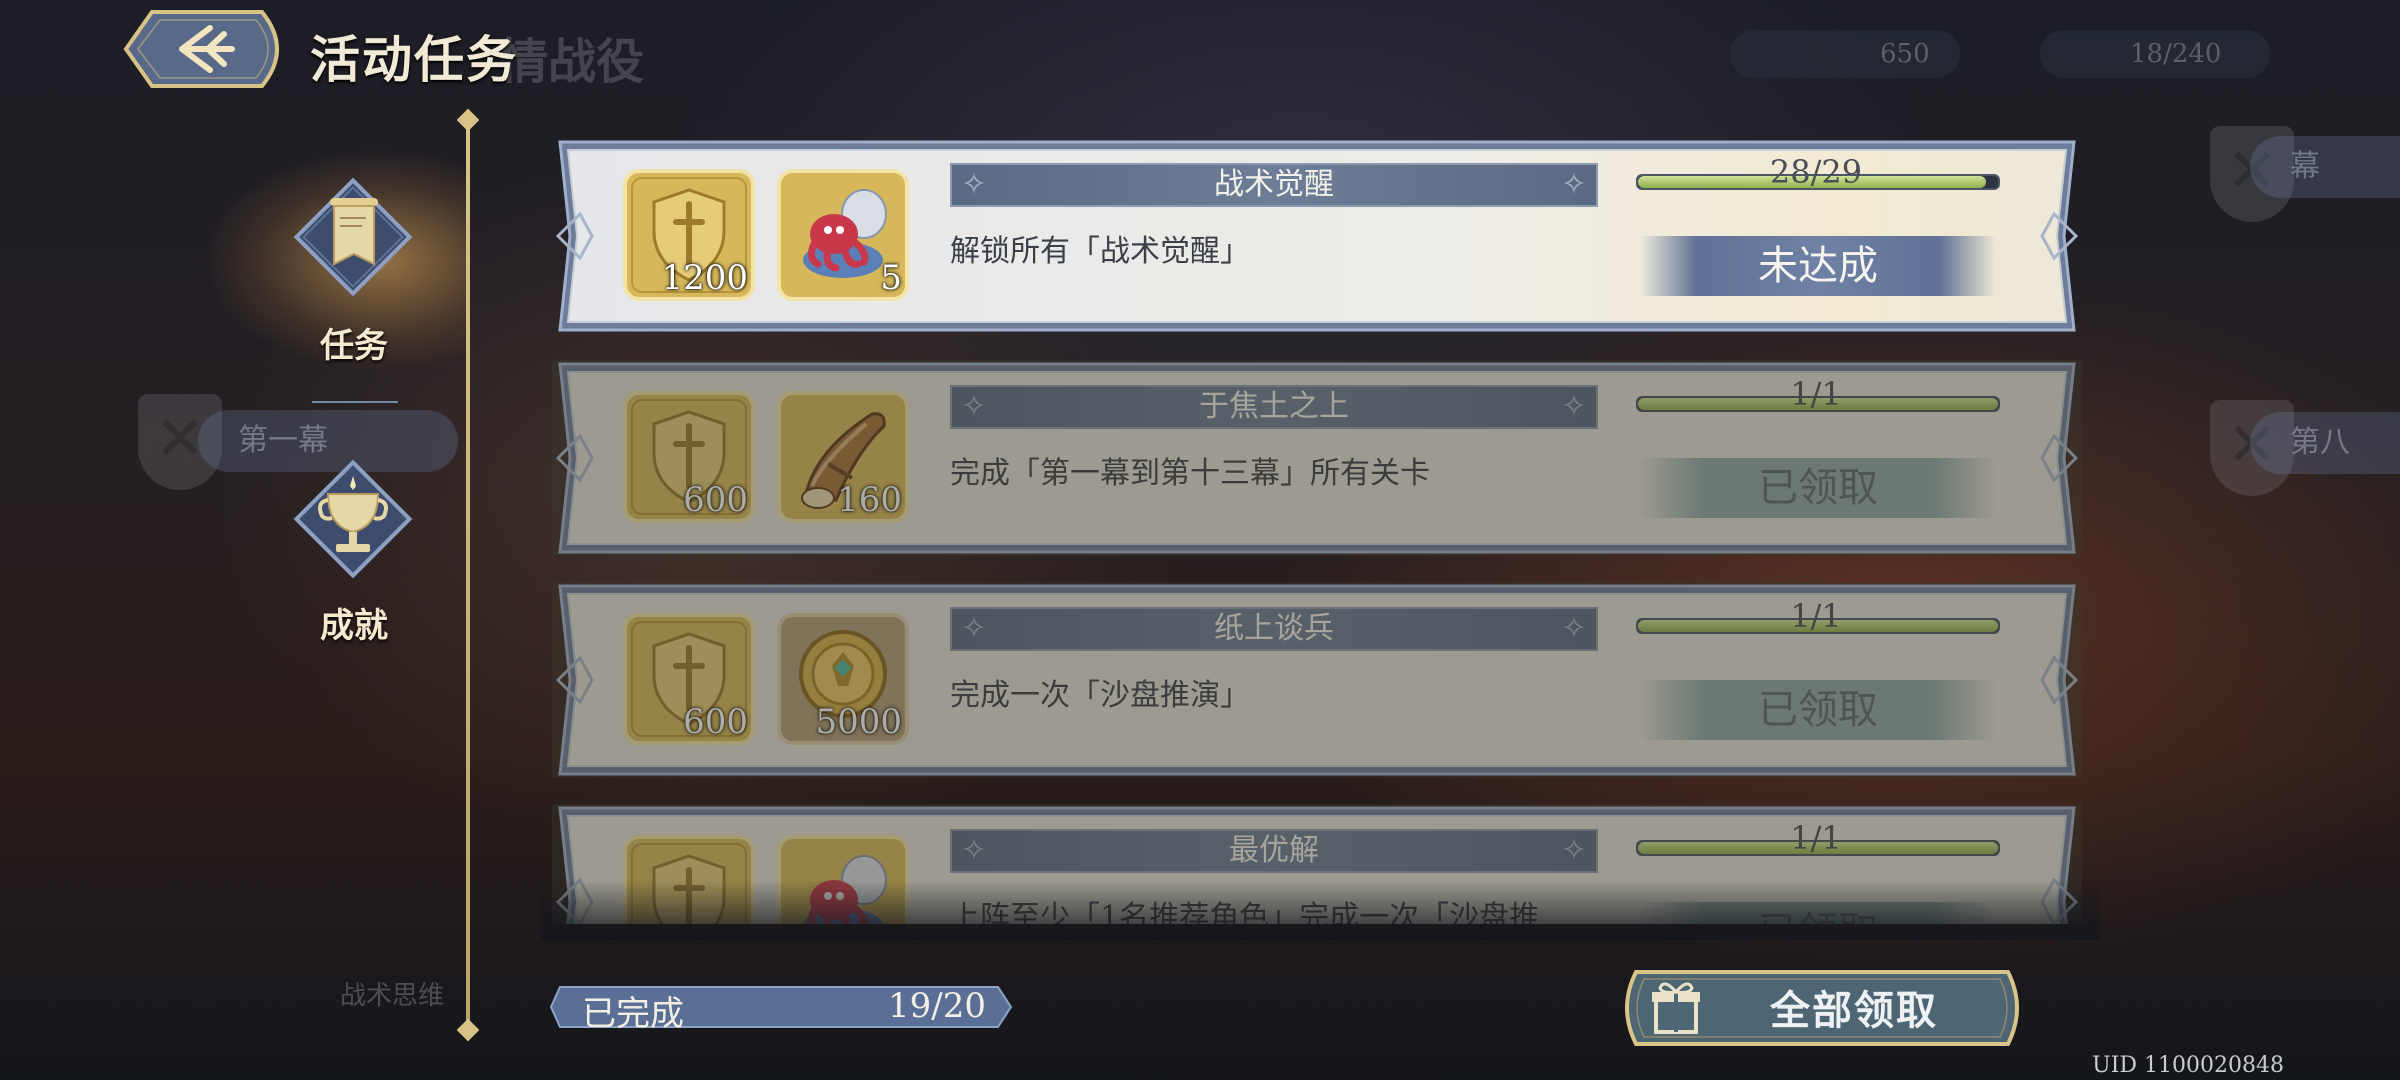 The width and height of the screenshot is (2400, 1080). What do you see at coordinates (2155, 54) in the screenshot?
I see `background-resource-b: 18/240` at bounding box center [2155, 54].